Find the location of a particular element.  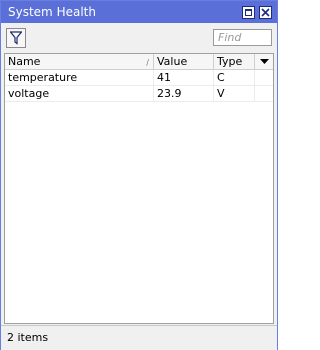

find-input is located at coordinates (242, 37).